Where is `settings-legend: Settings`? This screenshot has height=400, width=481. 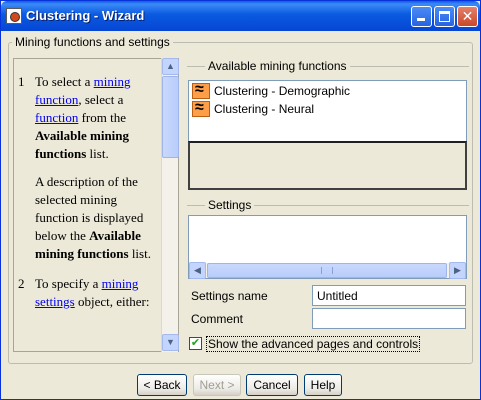
settings-legend: Settings is located at coordinates (230, 205).